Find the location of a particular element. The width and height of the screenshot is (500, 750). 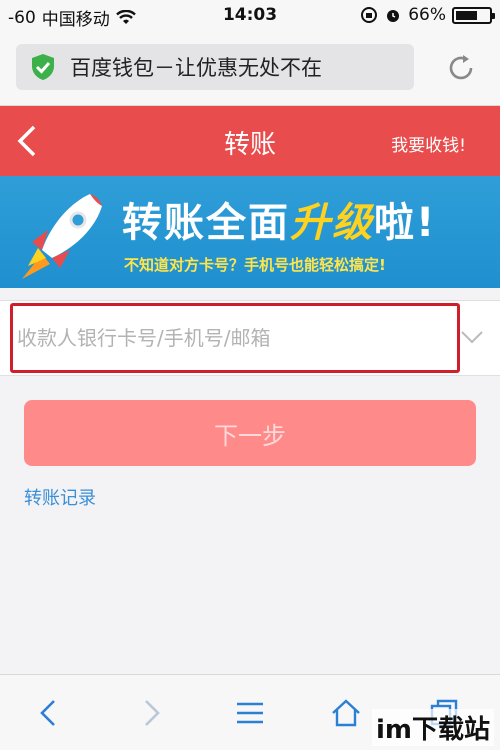

browser-toolbar: im下载站 is located at coordinates (250, 712).